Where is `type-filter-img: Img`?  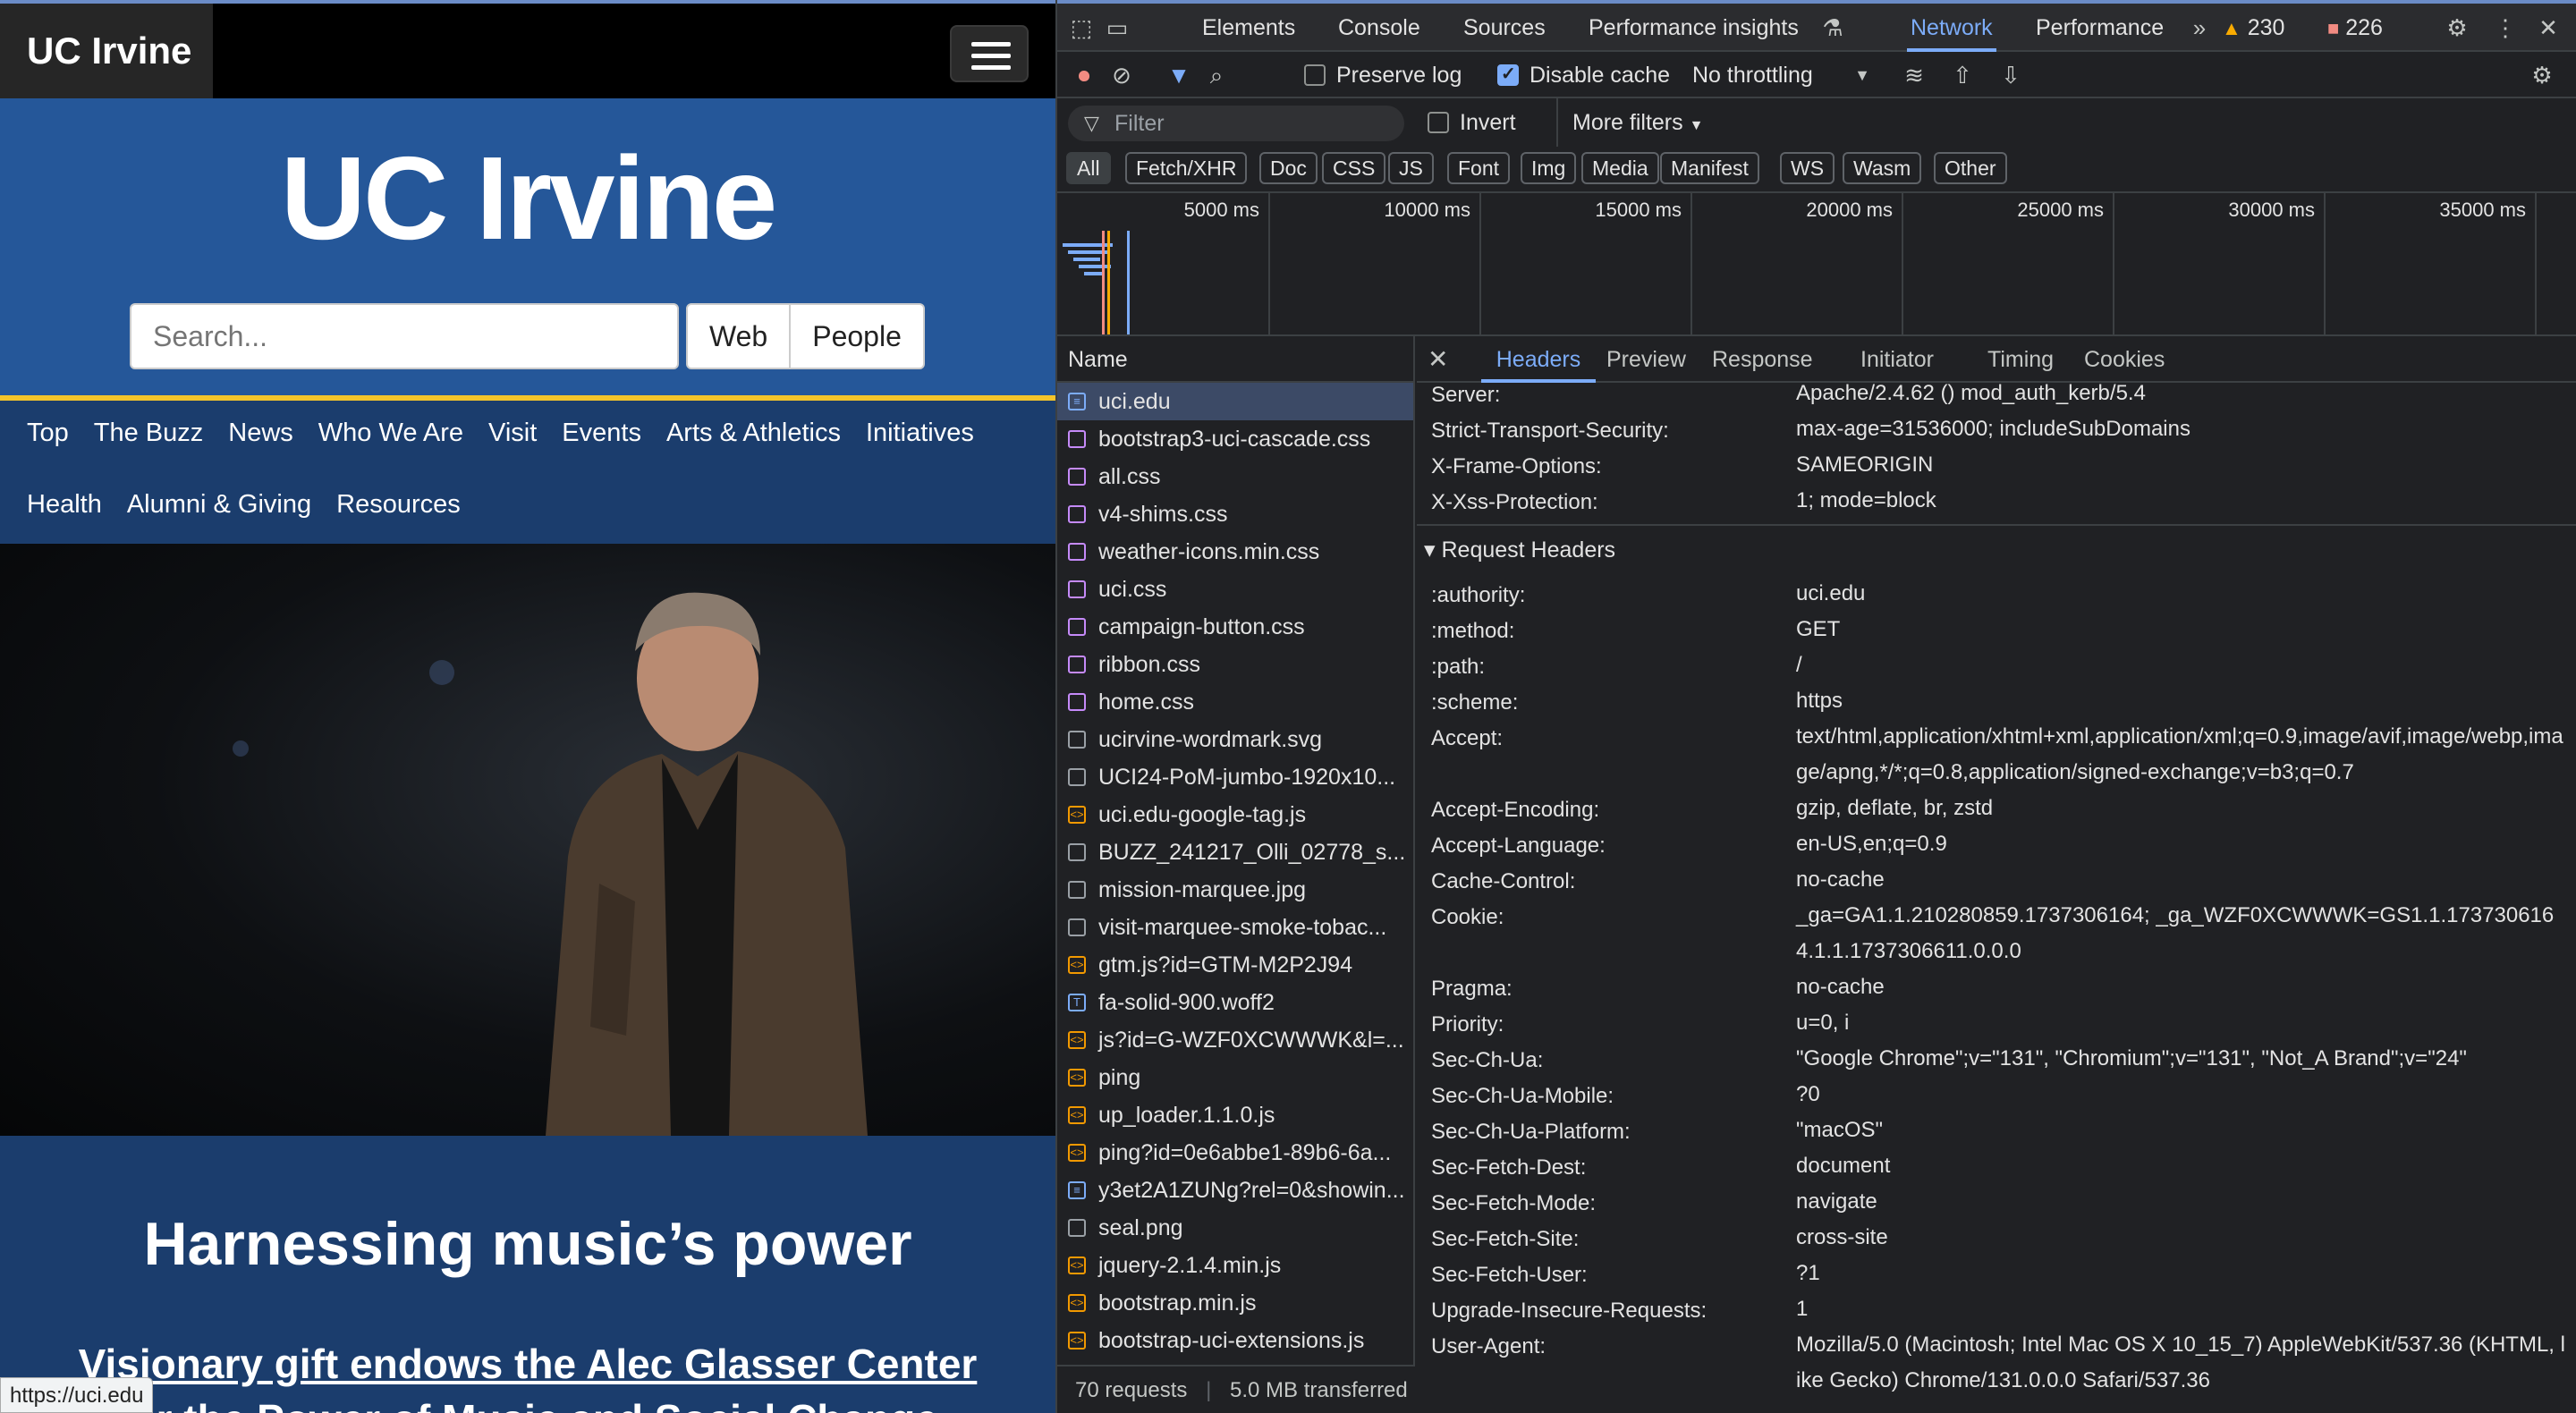
type-filter-img: Img is located at coordinates (1549, 168).